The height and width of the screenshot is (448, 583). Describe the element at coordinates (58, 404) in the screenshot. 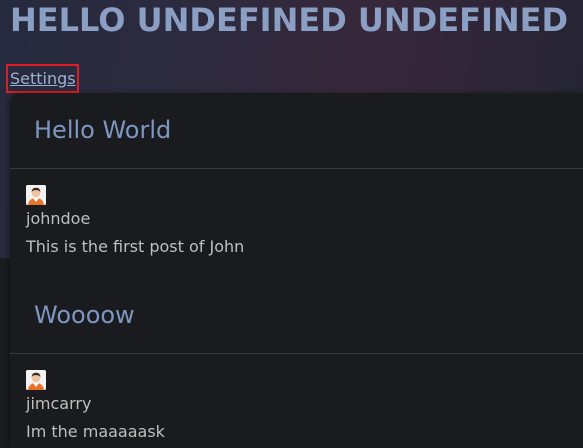

I see `post-author: jimcarry` at that location.